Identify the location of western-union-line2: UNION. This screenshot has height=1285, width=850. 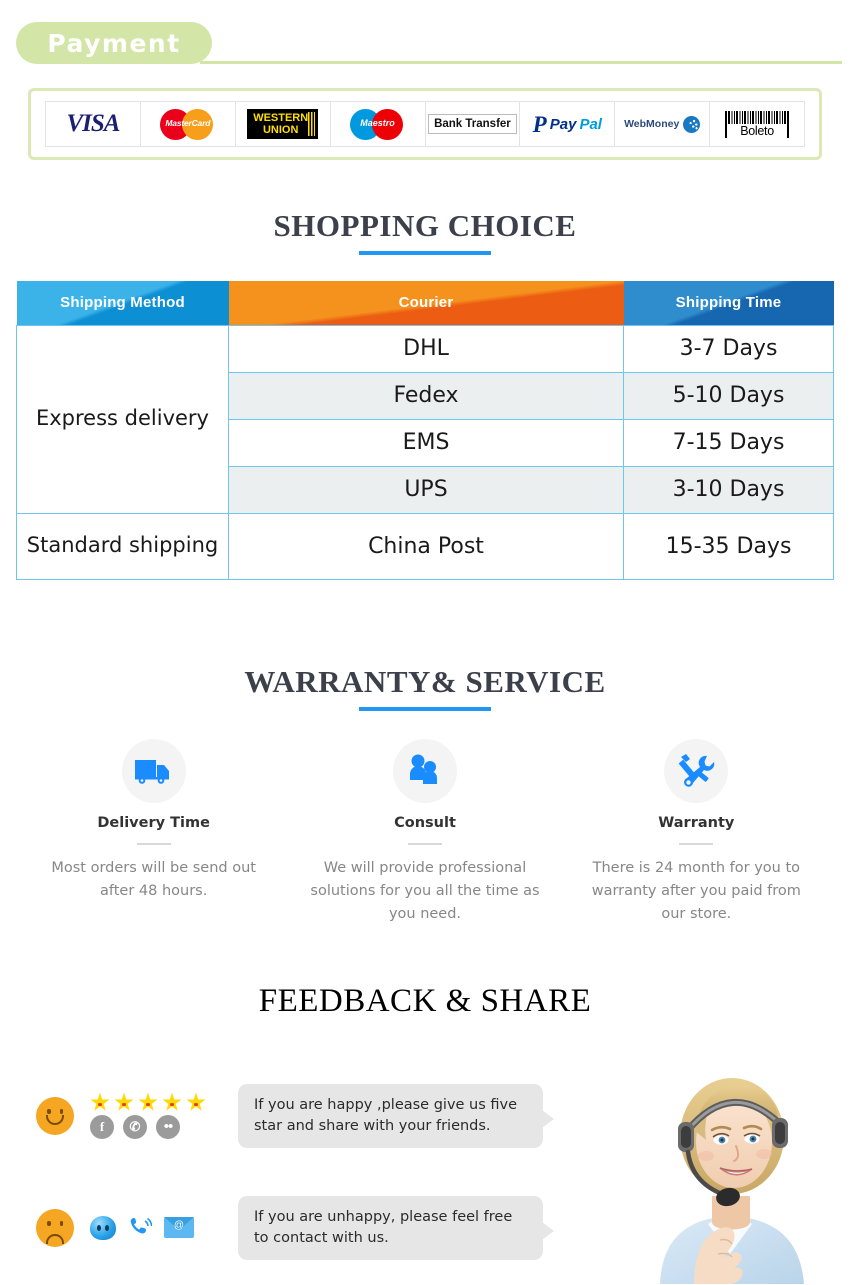
(280, 130).